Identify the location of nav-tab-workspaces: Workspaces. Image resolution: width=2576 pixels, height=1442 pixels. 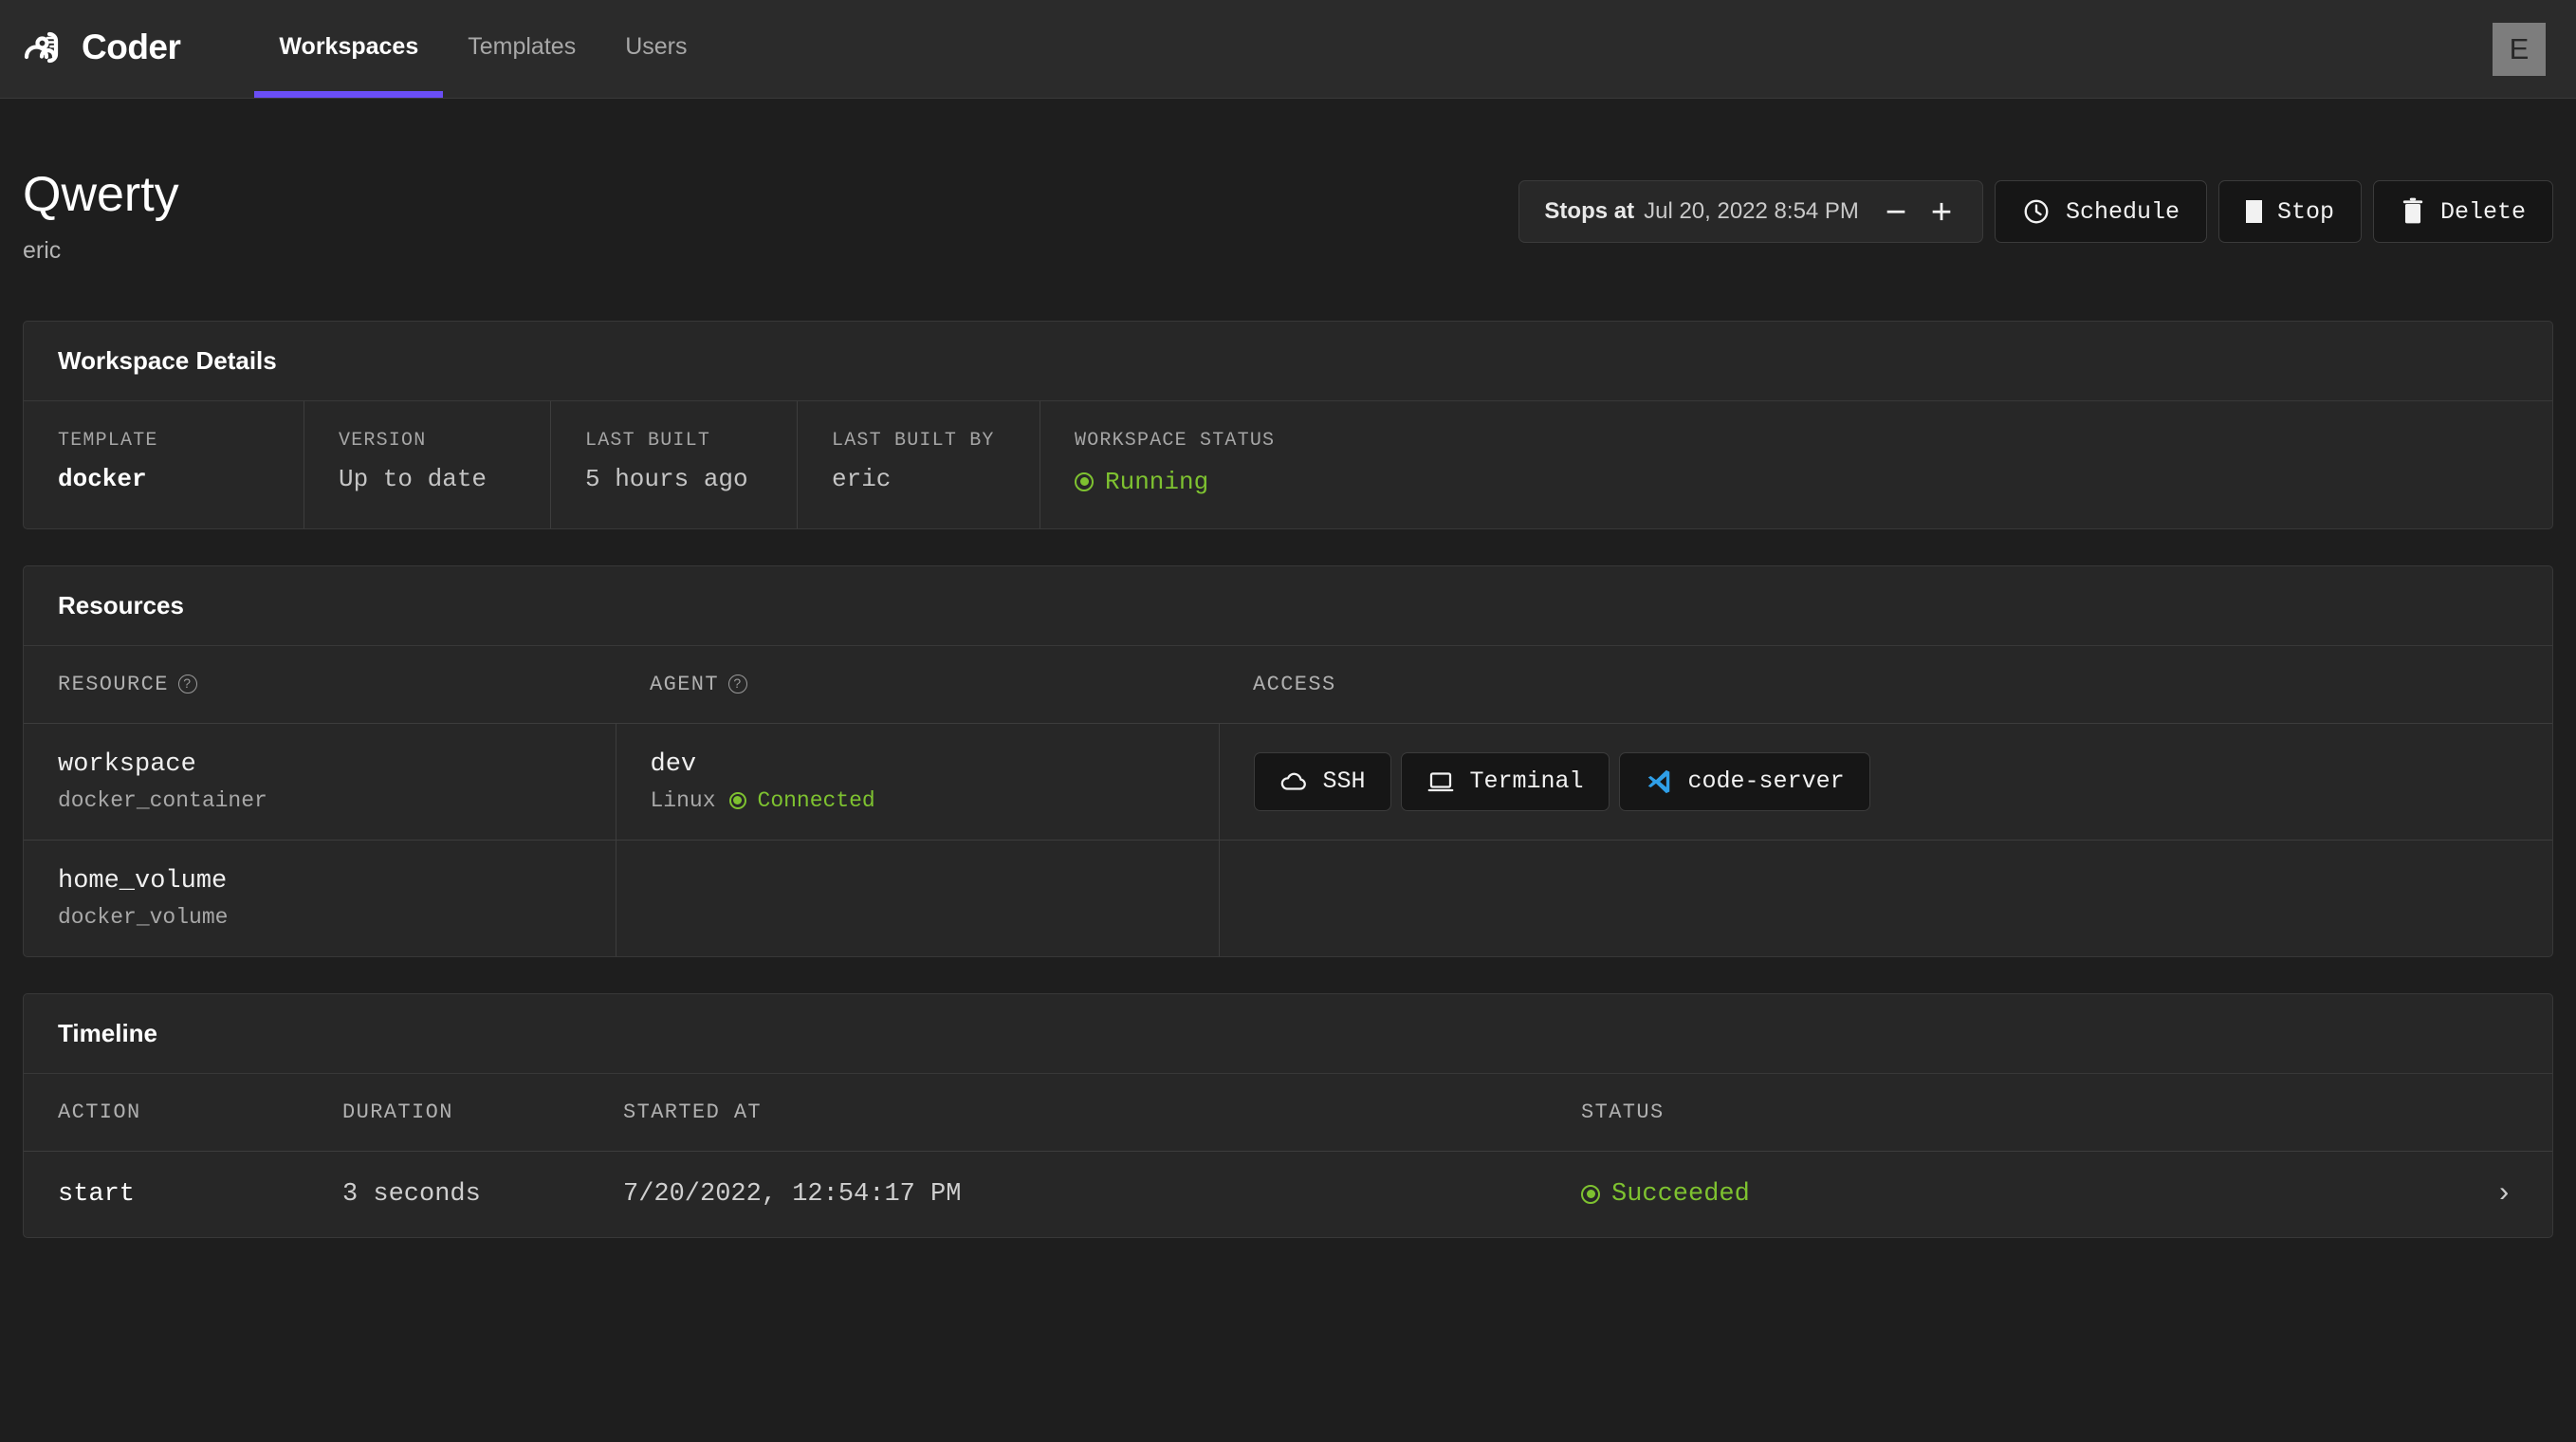
(349, 49).